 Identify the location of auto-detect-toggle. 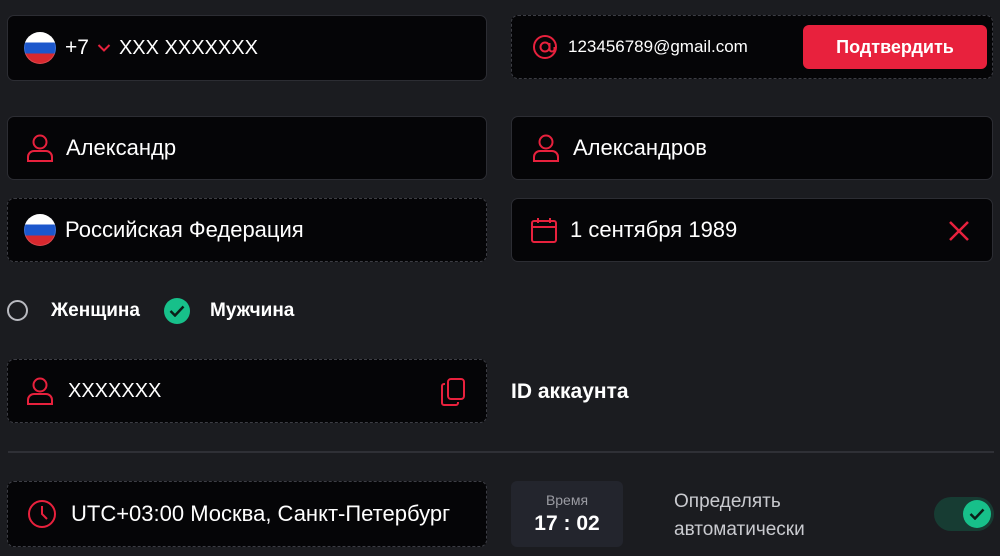
(964, 514).